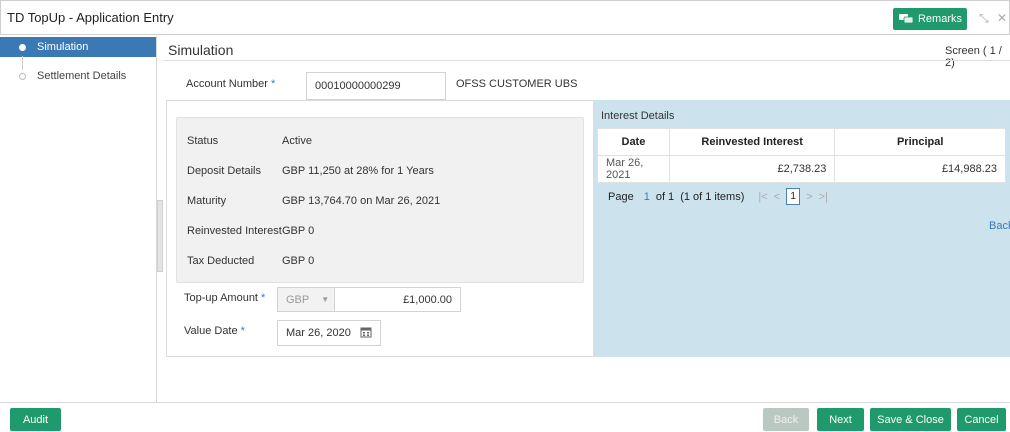 This screenshot has width=1010, height=432. I want to click on reinvested-interest-label: Reinvested Interest, so click(234, 231).